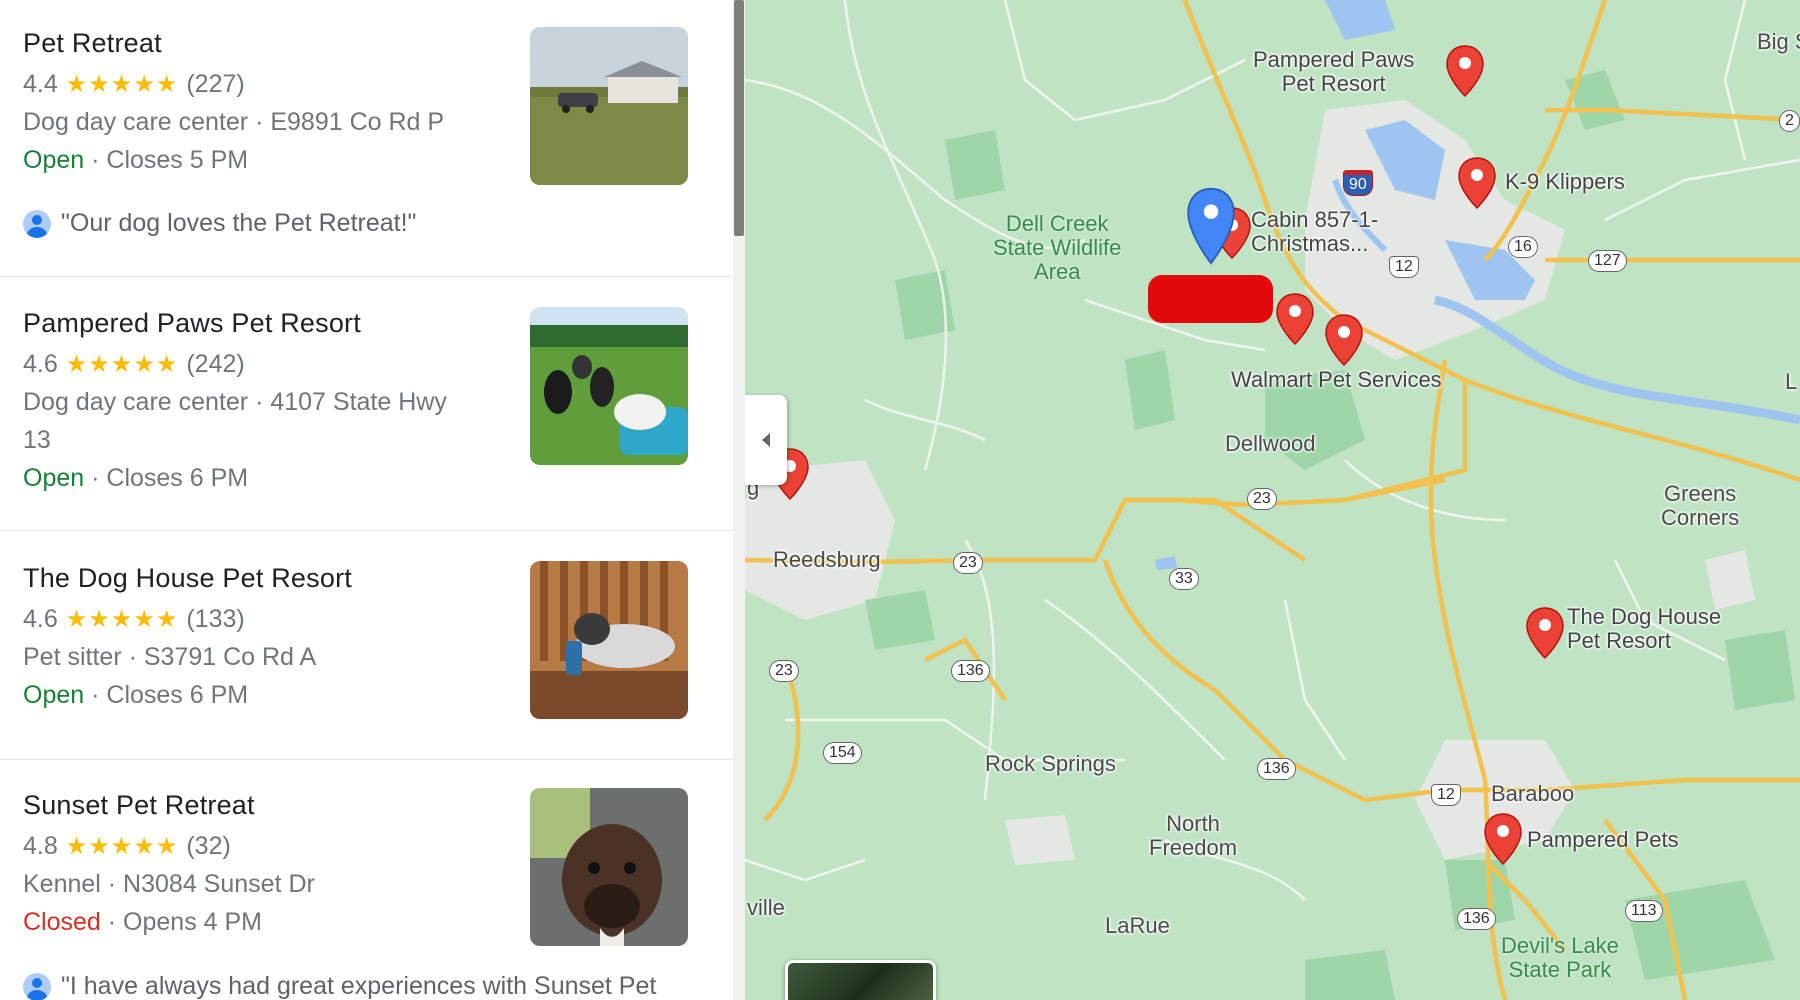 The width and height of the screenshot is (1800, 1000). Describe the element at coordinates (1333, 72) in the screenshot. I see `map-label-pampered-paws: Pampered Paws Pet Resort` at that location.